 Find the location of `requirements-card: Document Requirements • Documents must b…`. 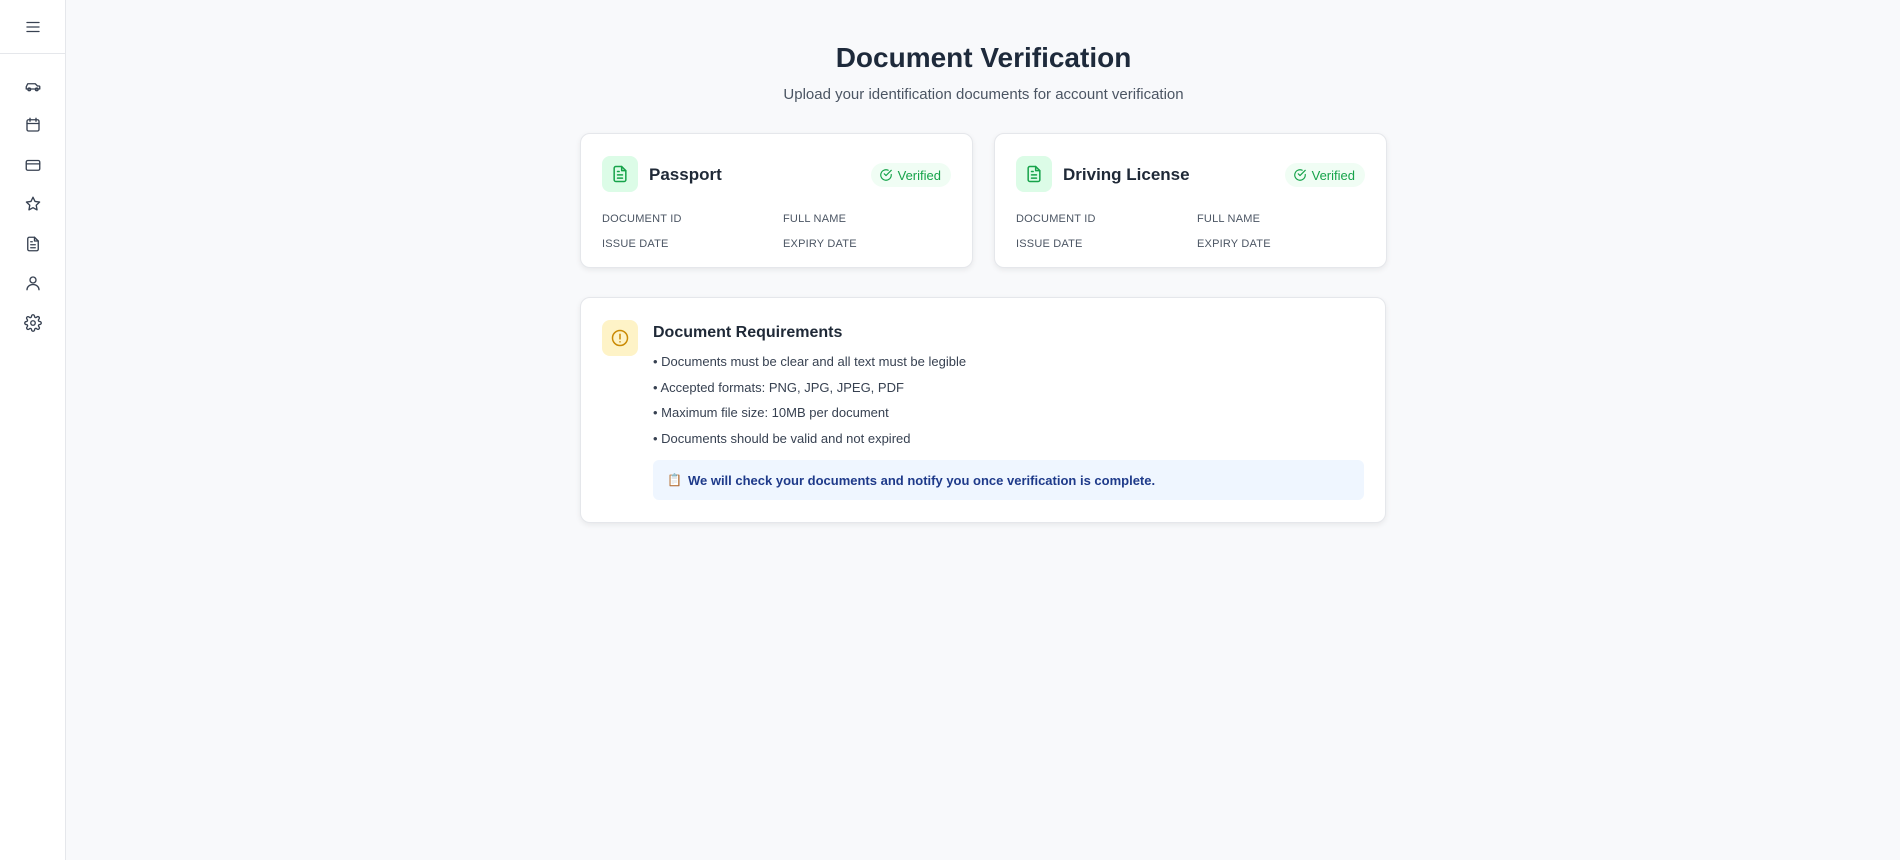

requirements-card: Document Requirements • Documents must b… is located at coordinates (983, 410).